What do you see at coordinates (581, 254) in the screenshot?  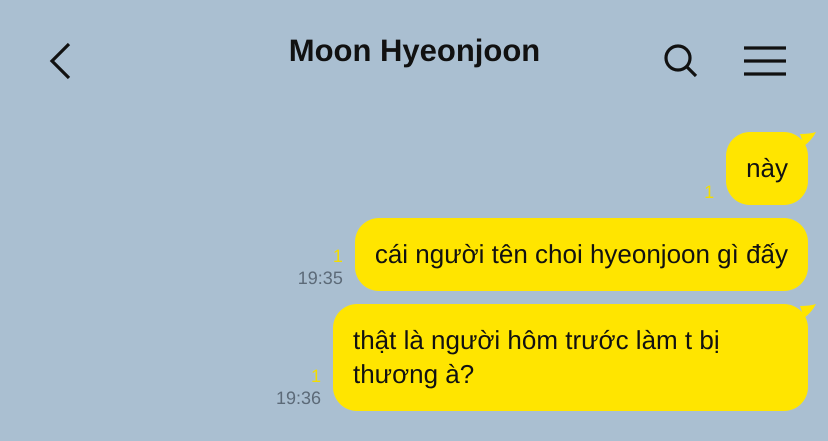 I see `message-bubble: cái người tên choi hyeonjoon gì đấy` at bounding box center [581, 254].